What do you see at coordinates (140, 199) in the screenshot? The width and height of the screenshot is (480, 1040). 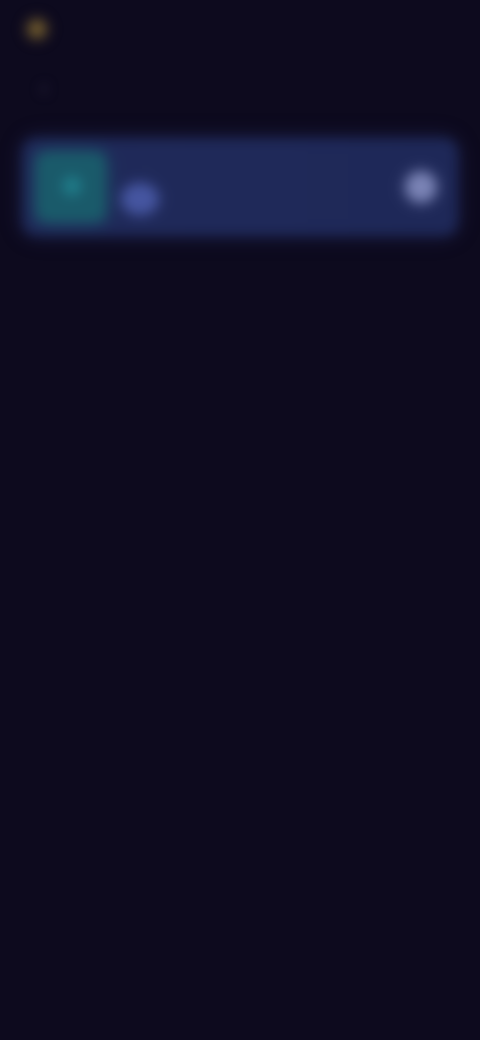 I see `avatar-icon` at bounding box center [140, 199].